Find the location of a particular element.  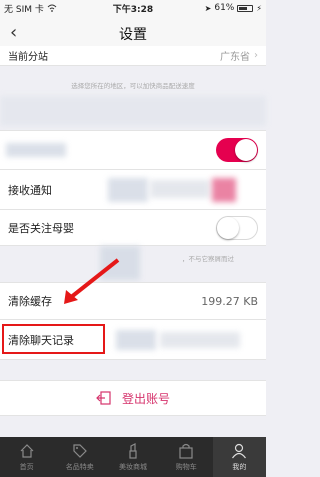

tab-cart: 购物车 is located at coordinates (186, 457).